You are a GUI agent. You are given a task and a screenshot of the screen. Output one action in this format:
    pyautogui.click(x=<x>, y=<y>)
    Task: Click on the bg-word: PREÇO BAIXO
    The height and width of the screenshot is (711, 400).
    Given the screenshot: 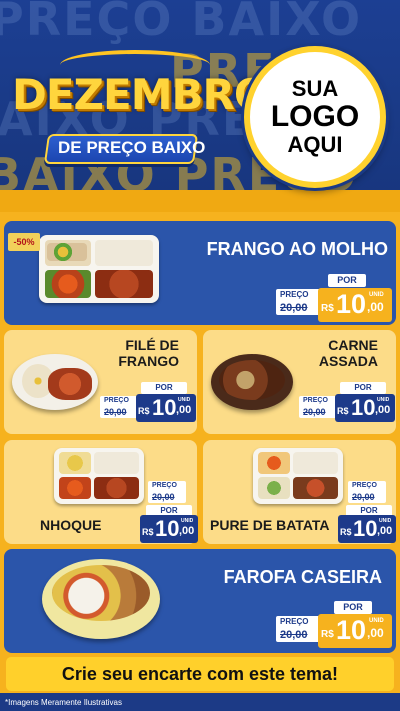 What is the action you would take?
    pyautogui.click(x=181, y=23)
    